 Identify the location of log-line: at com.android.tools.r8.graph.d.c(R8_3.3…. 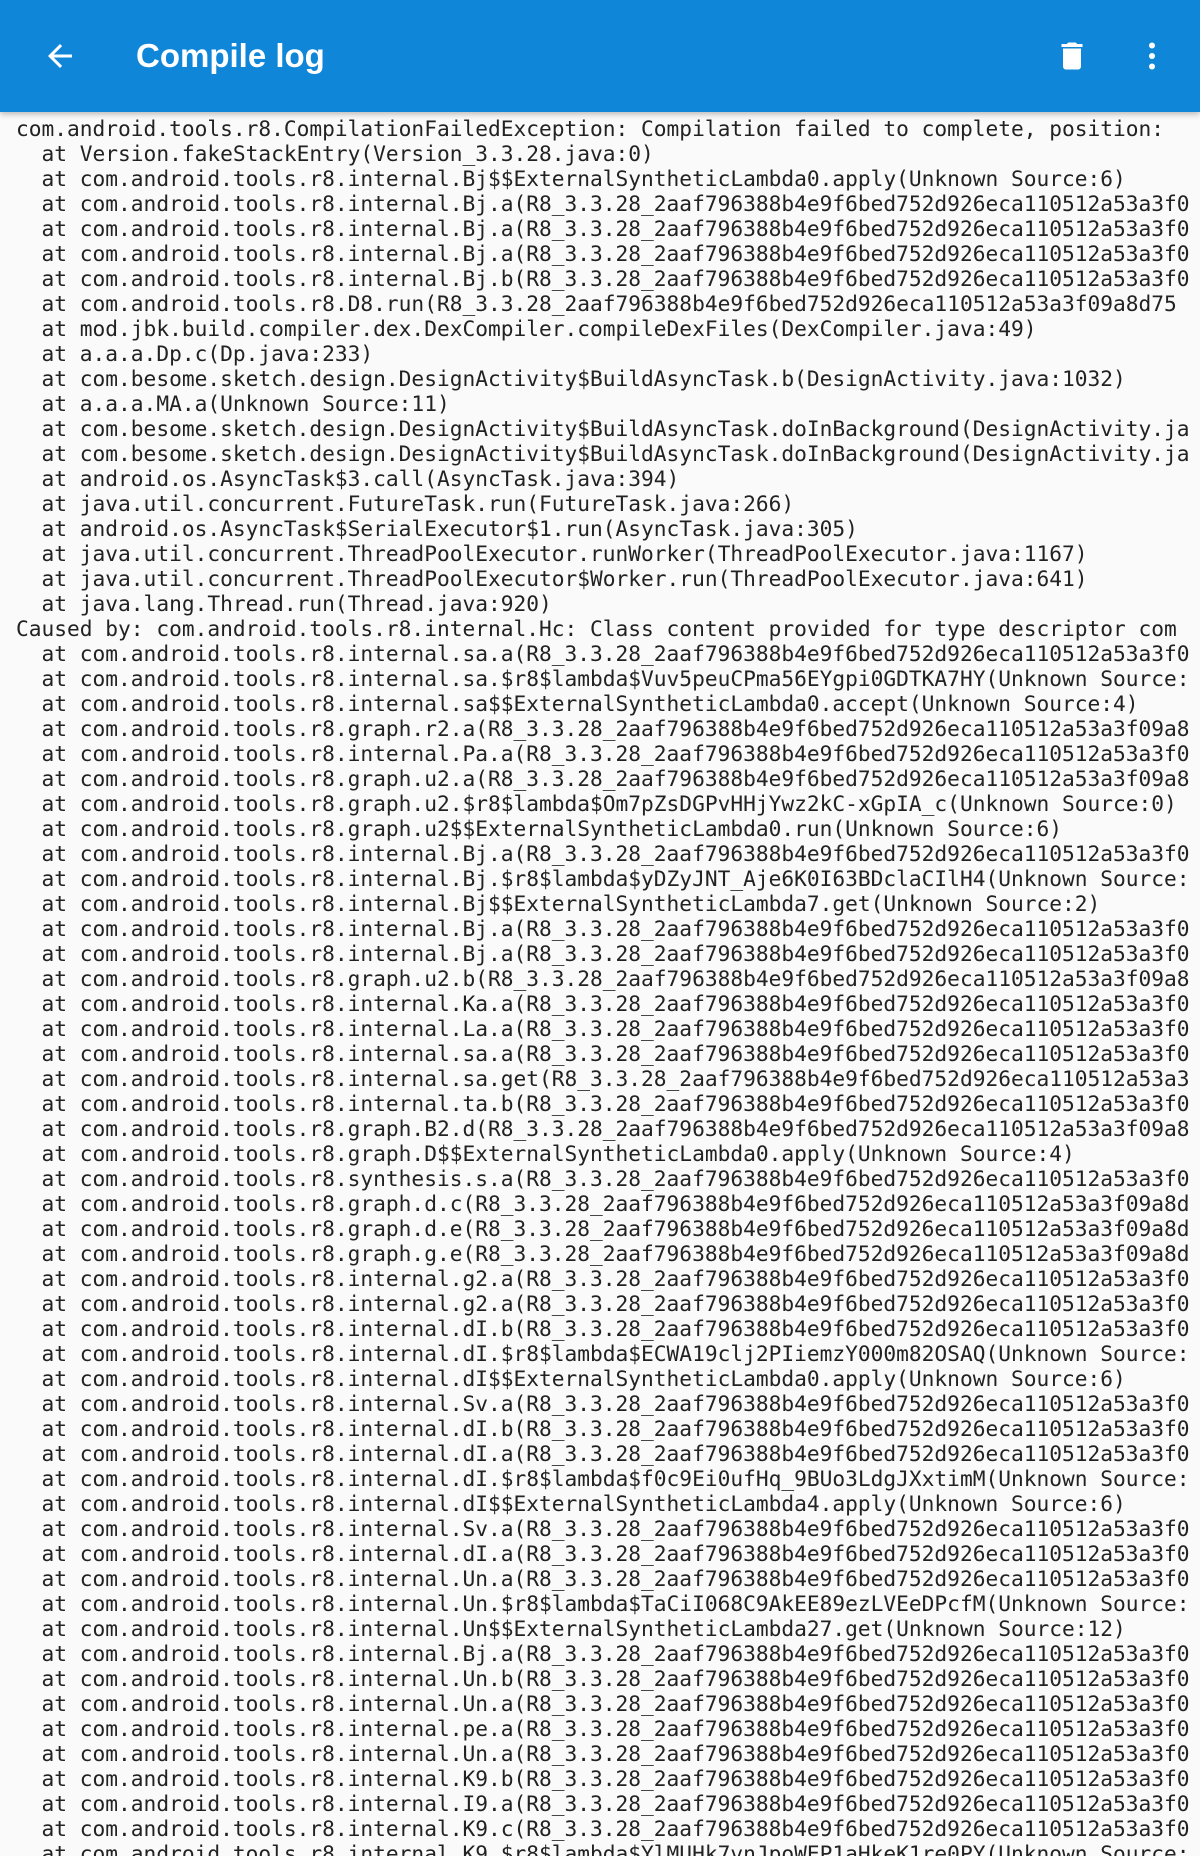
(603, 1203).